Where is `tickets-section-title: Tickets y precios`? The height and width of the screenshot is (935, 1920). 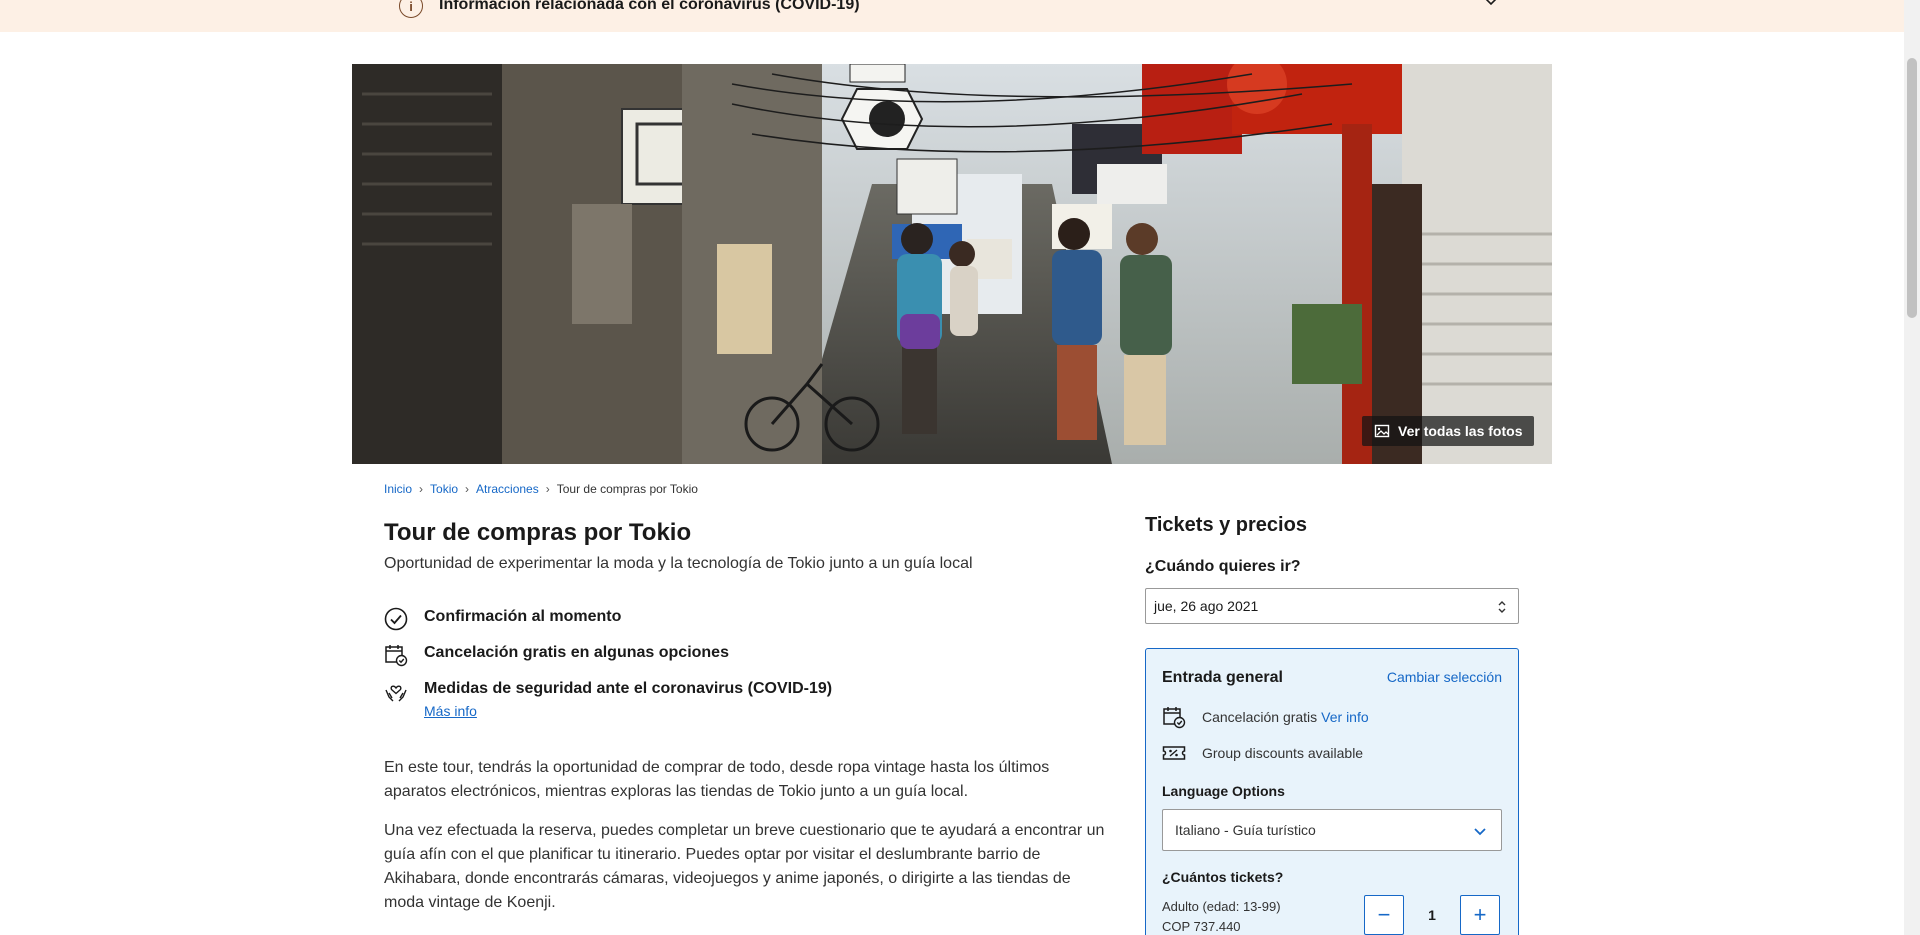
tickets-section-title: Tickets y precios is located at coordinates (1226, 525).